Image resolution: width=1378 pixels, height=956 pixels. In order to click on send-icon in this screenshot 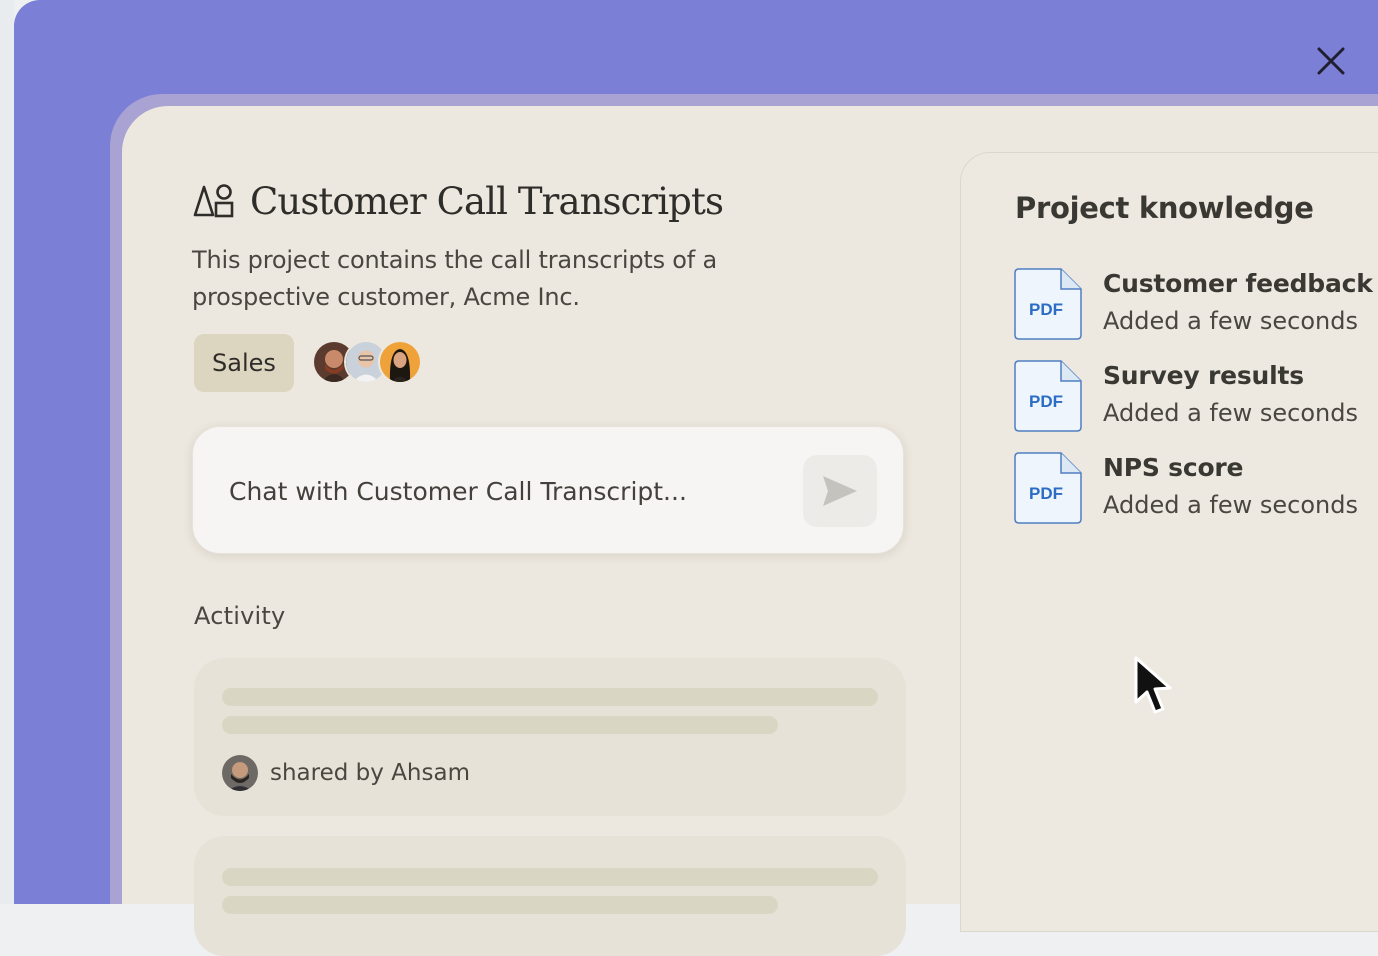, I will do `click(840, 491)`.